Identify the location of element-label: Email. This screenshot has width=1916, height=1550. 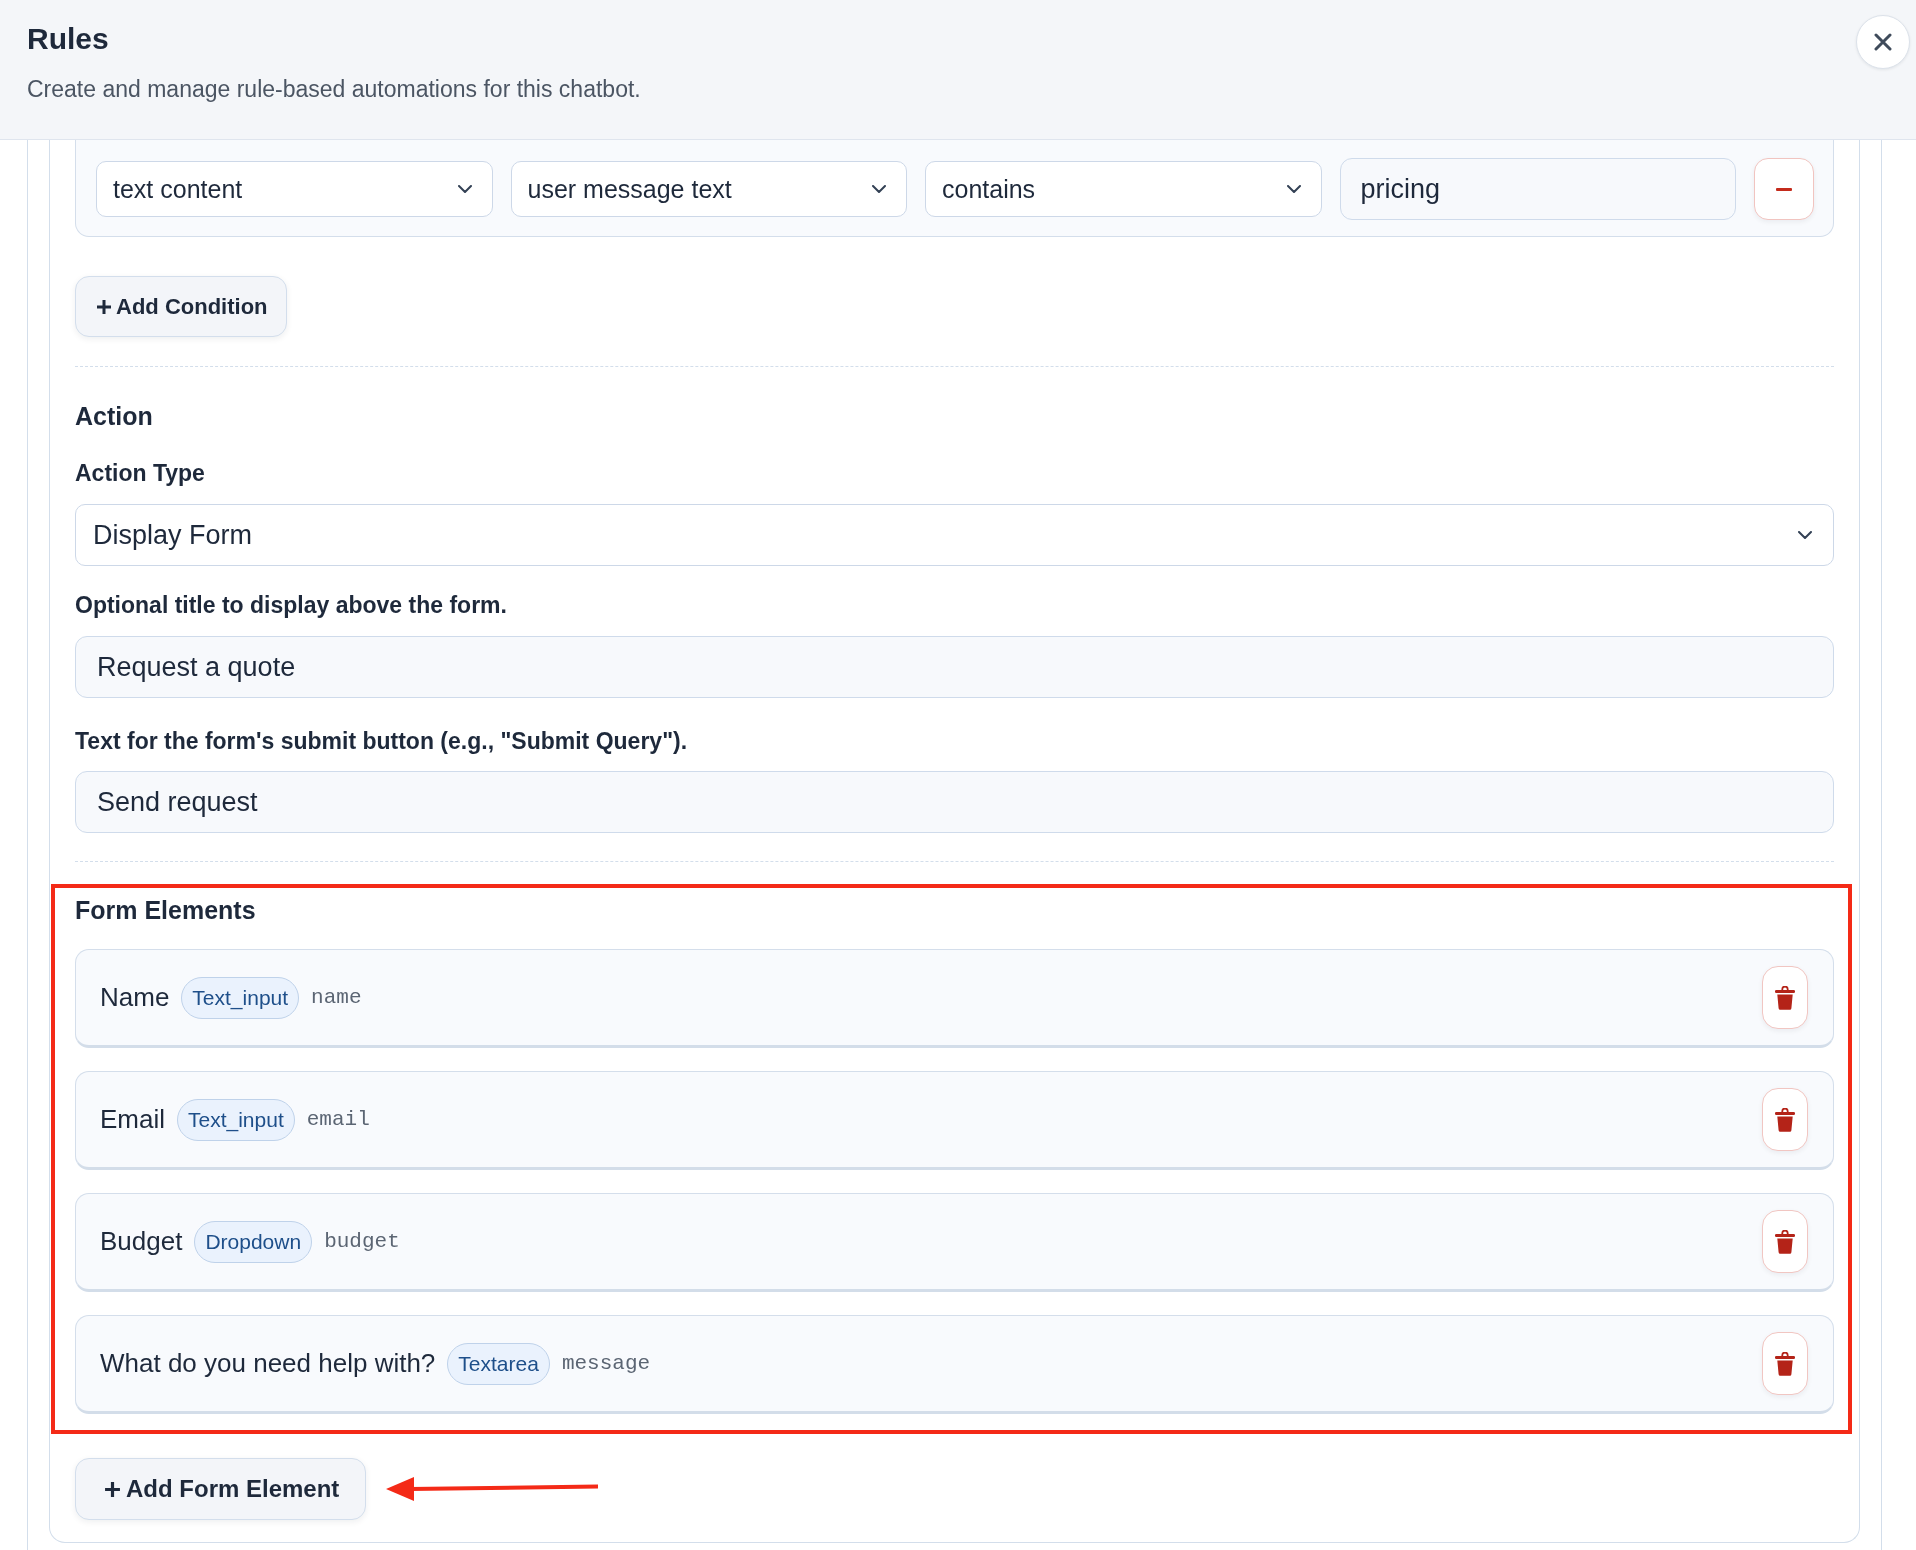
(132, 1119).